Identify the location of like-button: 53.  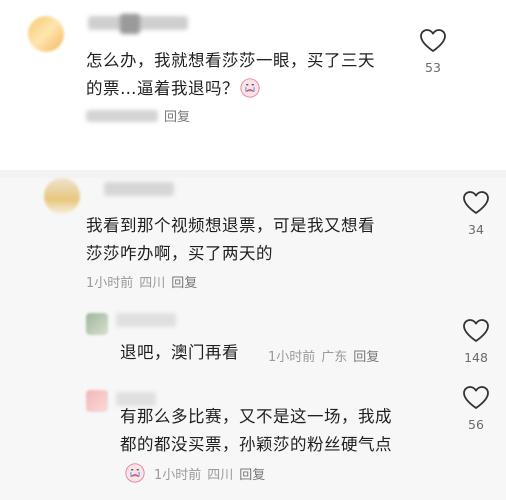
(433, 51).